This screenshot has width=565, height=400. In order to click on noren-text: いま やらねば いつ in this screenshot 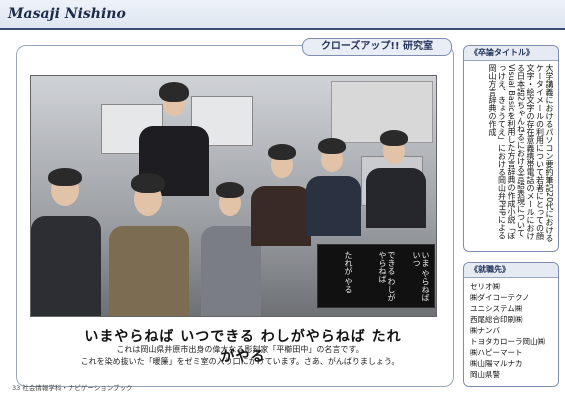, I will do `click(421, 276)`.